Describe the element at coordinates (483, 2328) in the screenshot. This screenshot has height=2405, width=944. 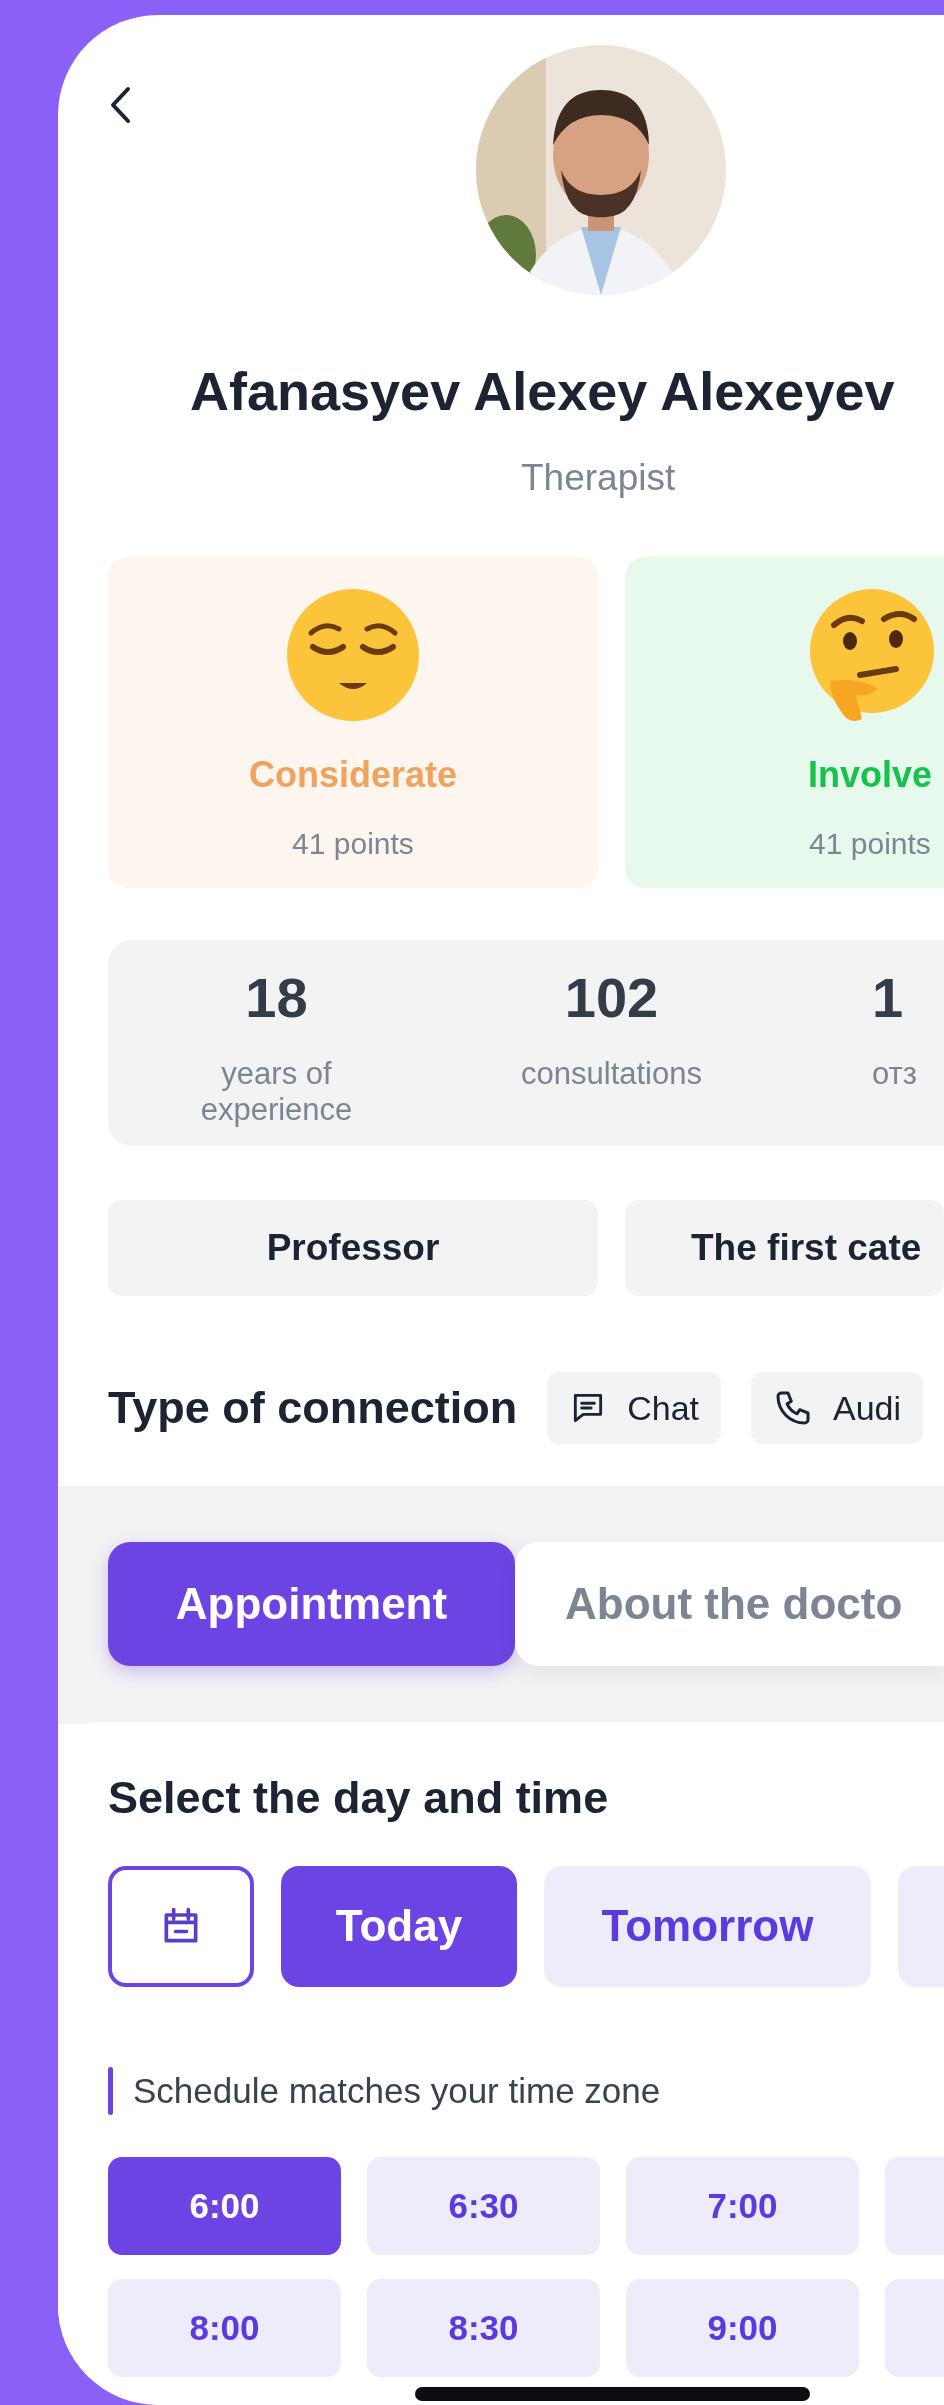
I see `time-slot: 8:30` at that location.